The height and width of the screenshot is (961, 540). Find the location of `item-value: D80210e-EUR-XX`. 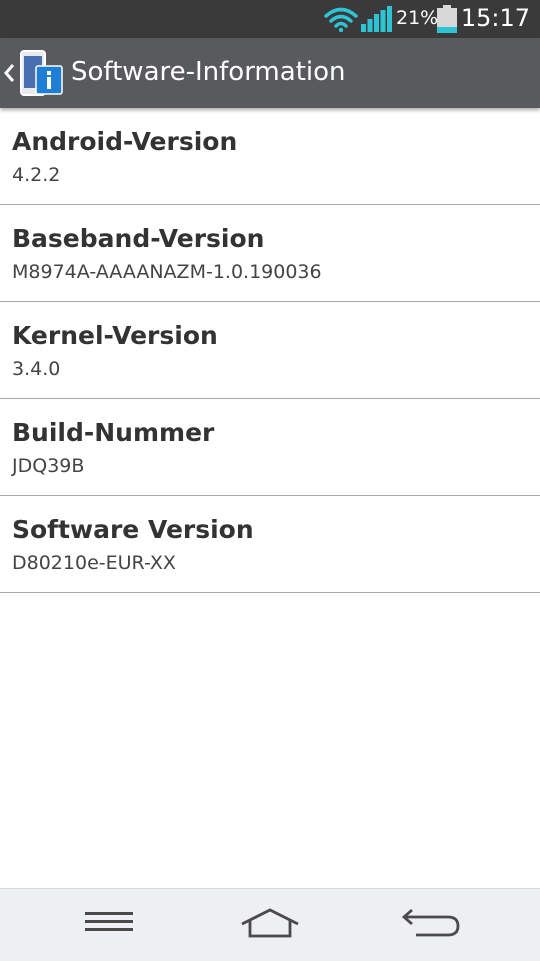

item-value: D80210e-EUR-XX is located at coordinates (94, 563).